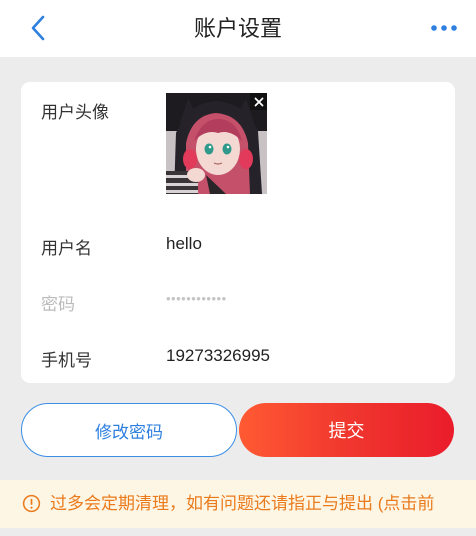 This screenshot has height=536, width=476. I want to click on notice-bar: 过多会定期清理，如有问题还请指正与提出 (点击前, so click(238, 504).